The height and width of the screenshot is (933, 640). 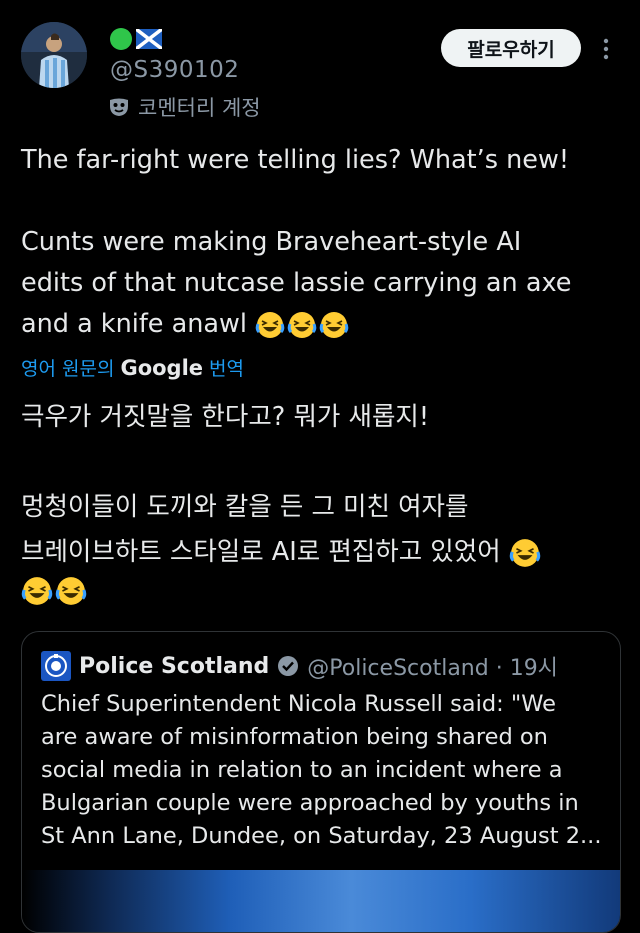 What do you see at coordinates (54, 55) in the screenshot?
I see `avatar` at bounding box center [54, 55].